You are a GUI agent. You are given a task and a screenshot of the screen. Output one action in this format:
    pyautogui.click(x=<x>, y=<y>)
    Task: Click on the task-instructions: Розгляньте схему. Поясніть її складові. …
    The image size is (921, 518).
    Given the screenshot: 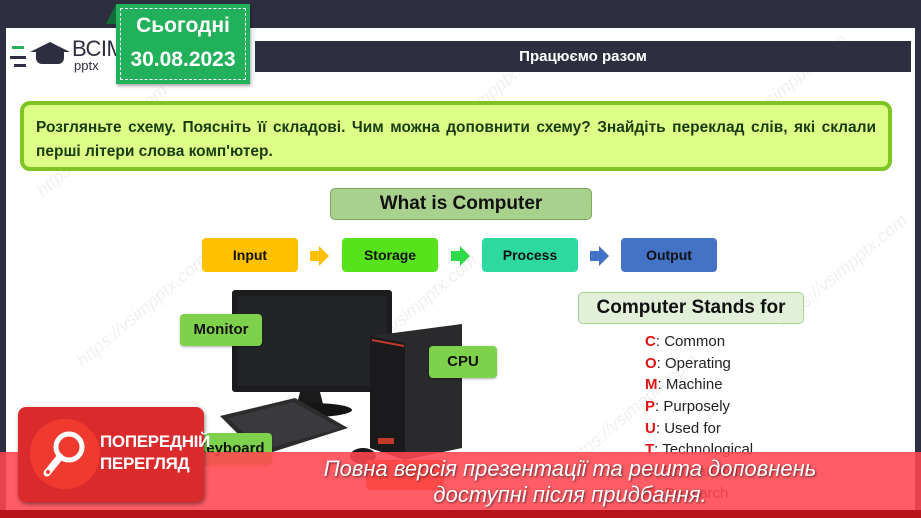 What is the action you would take?
    pyautogui.click(x=456, y=136)
    